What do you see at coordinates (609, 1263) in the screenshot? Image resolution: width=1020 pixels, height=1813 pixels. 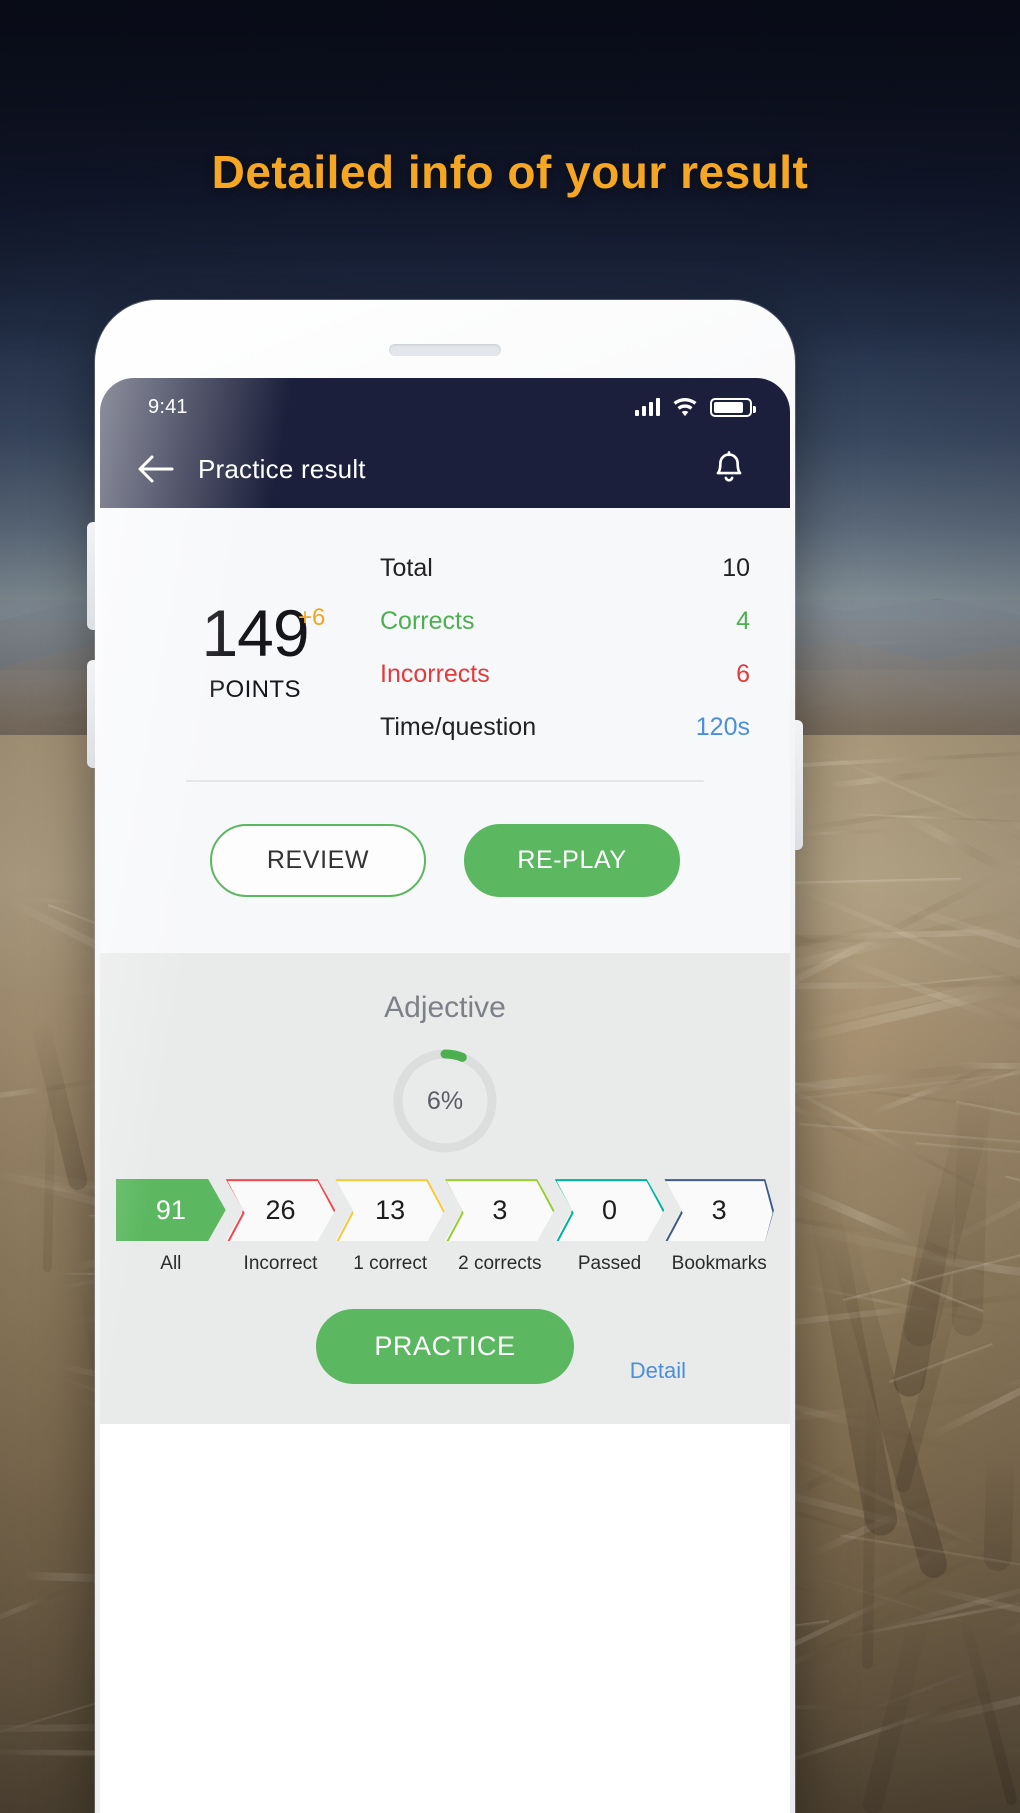 I see `segment-label: Passed` at bounding box center [609, 1263].